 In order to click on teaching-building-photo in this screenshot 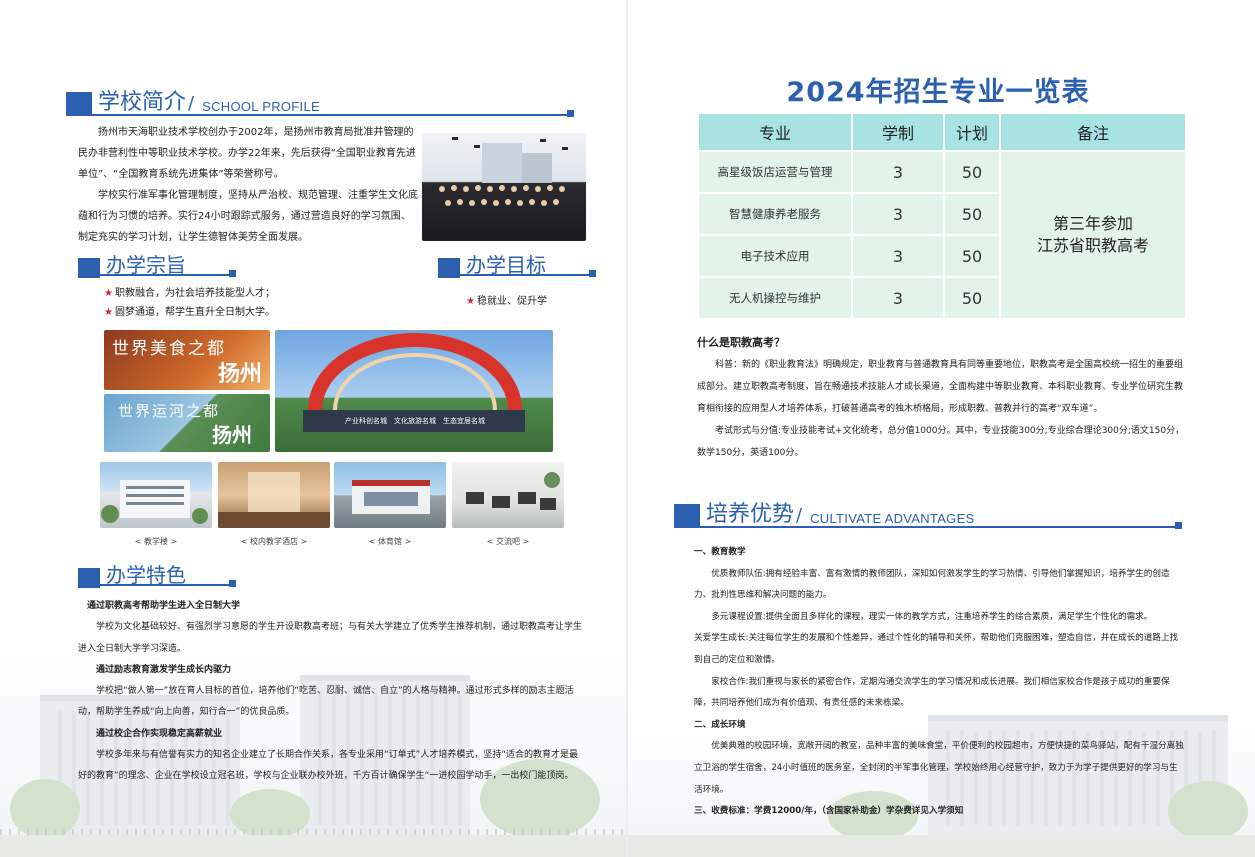, I will do `click(156, 495)`.